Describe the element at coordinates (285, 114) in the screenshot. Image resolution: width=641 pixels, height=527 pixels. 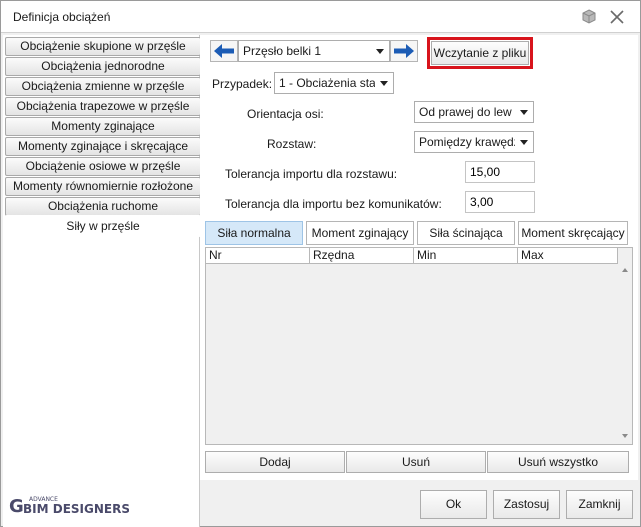
I see `axis-orientation-label: Orientacja osi:` at that location.